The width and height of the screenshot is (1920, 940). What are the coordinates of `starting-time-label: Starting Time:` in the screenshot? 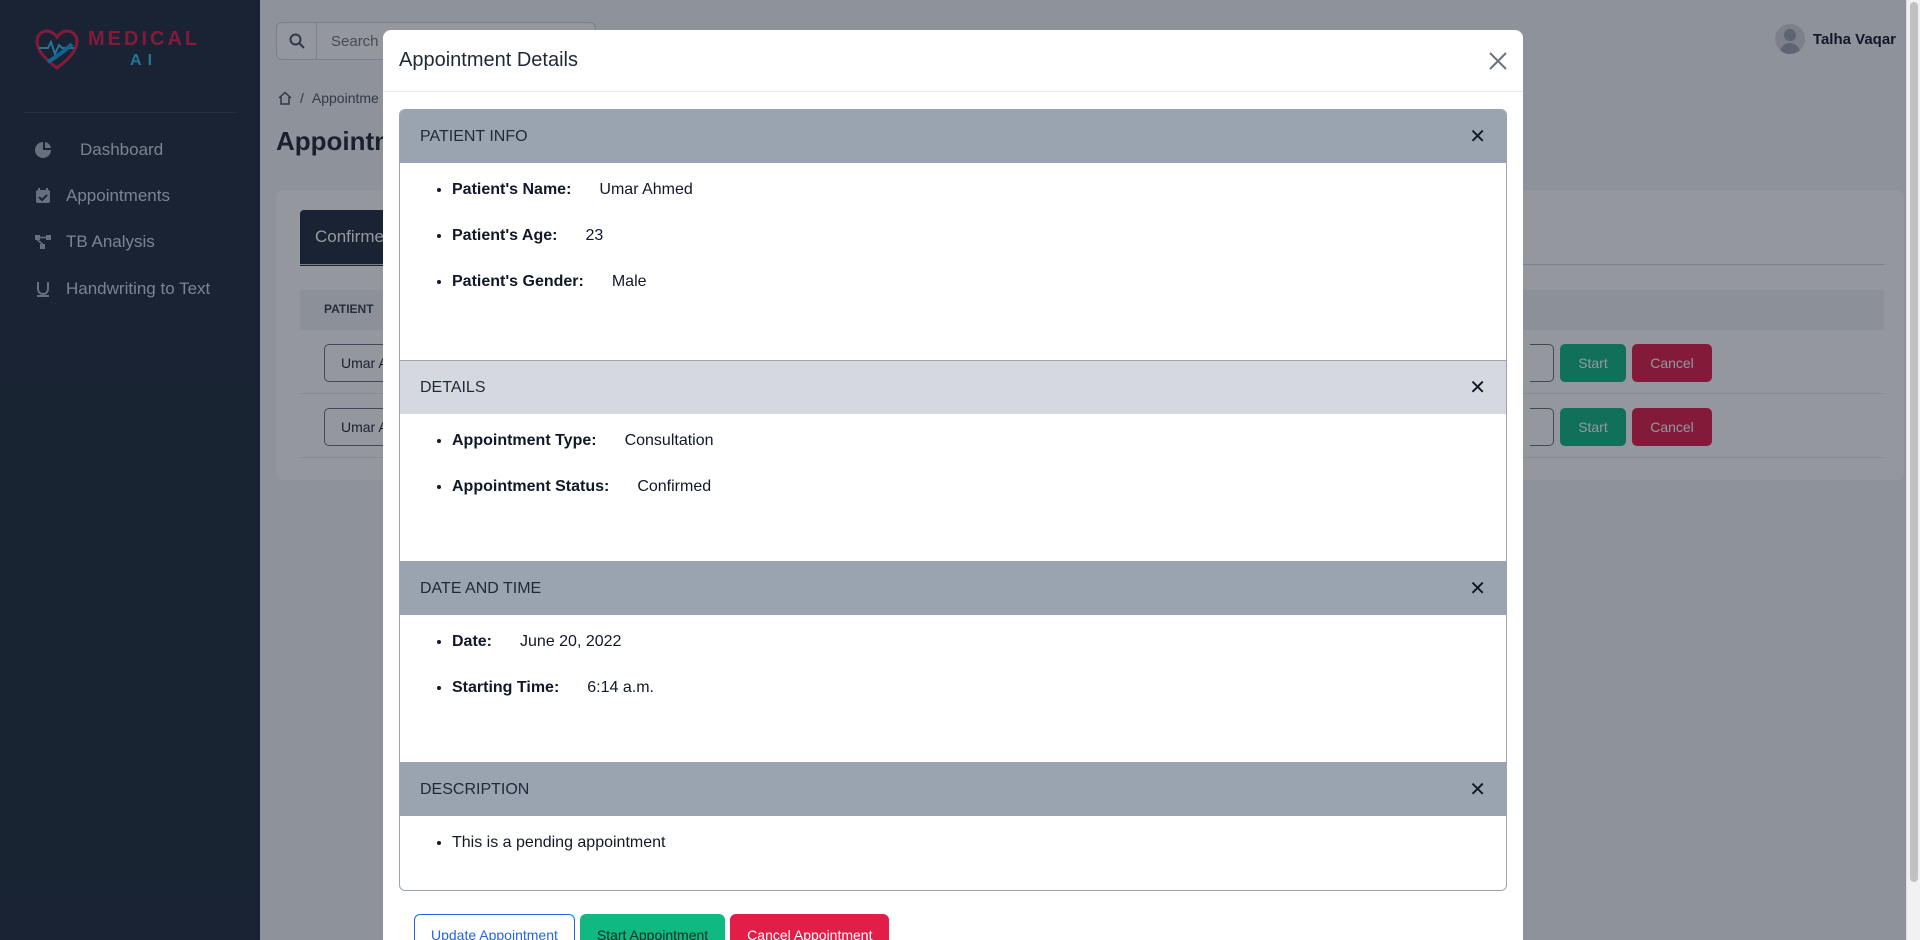 It's located at (506, 687).